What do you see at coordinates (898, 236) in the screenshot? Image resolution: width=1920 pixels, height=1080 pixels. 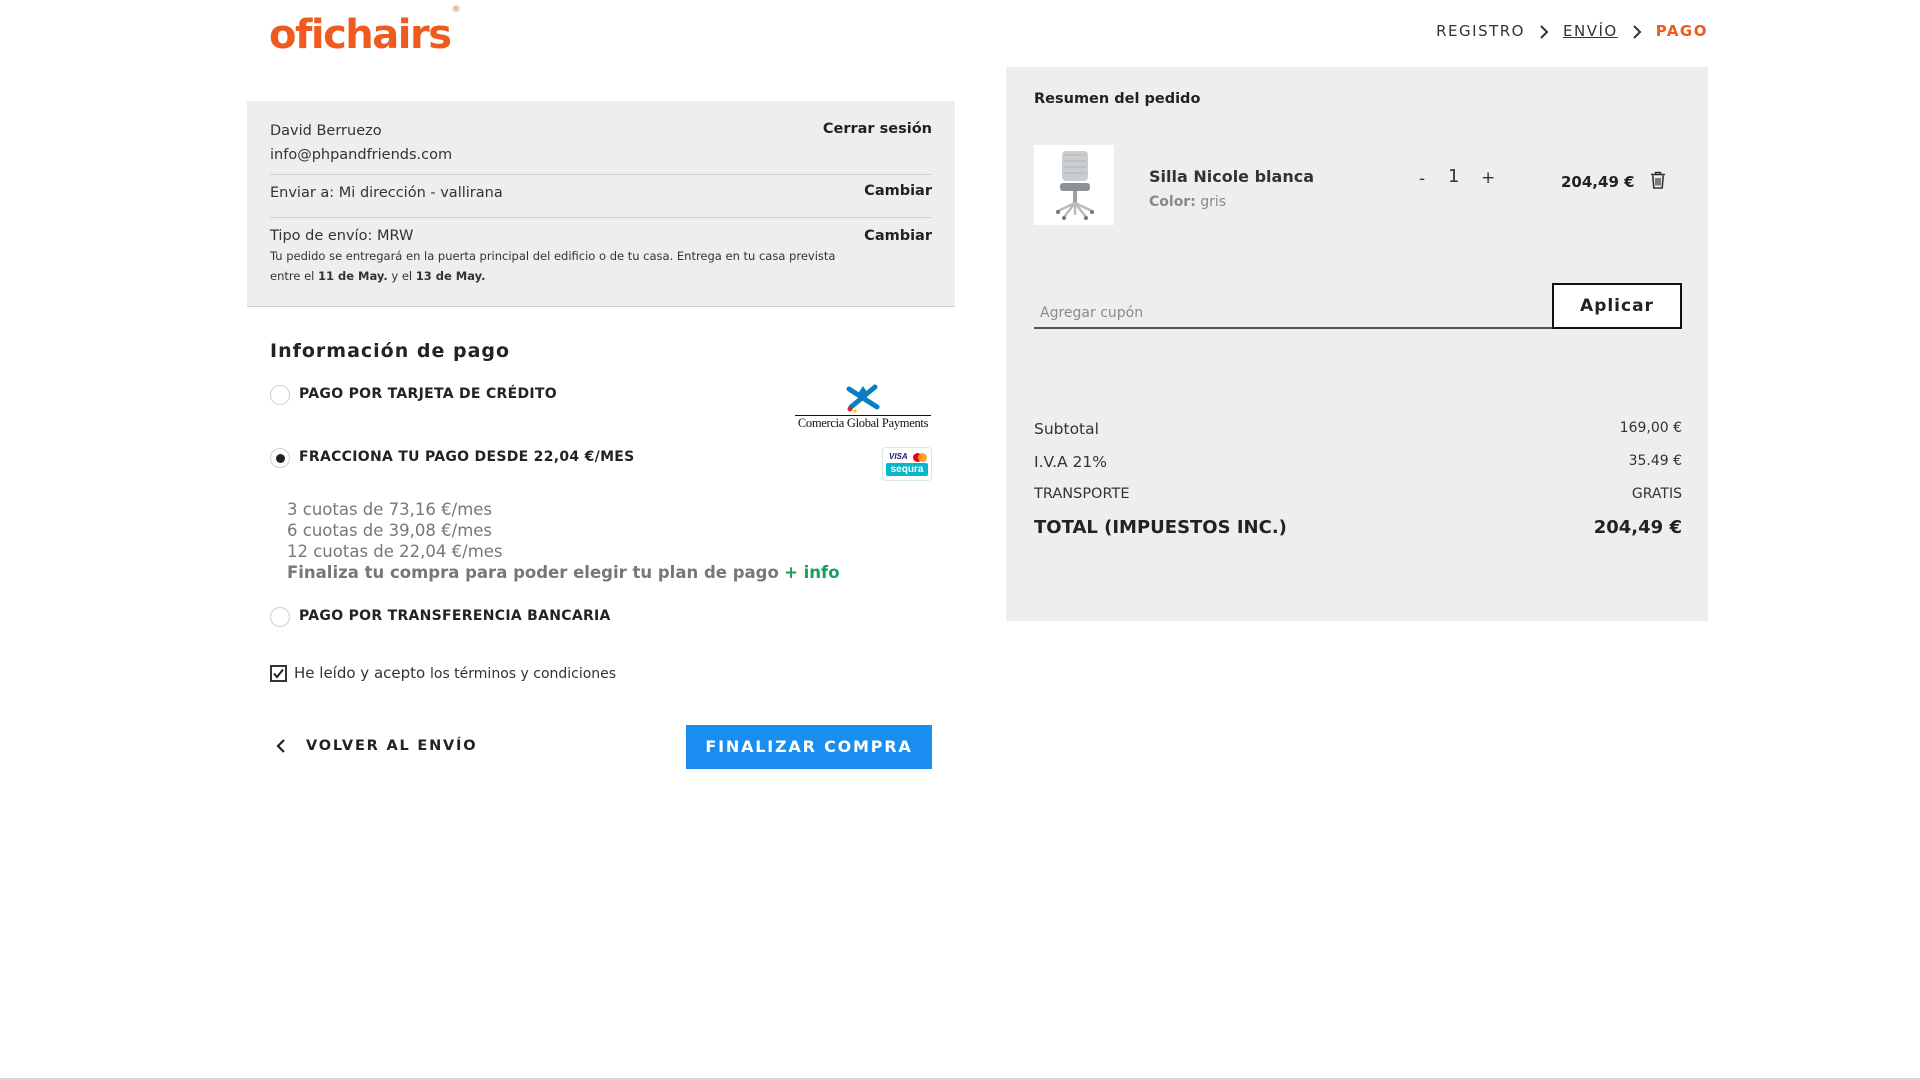 I see `change-shipping-link: Cambiar` at bounding box center [898, 236].